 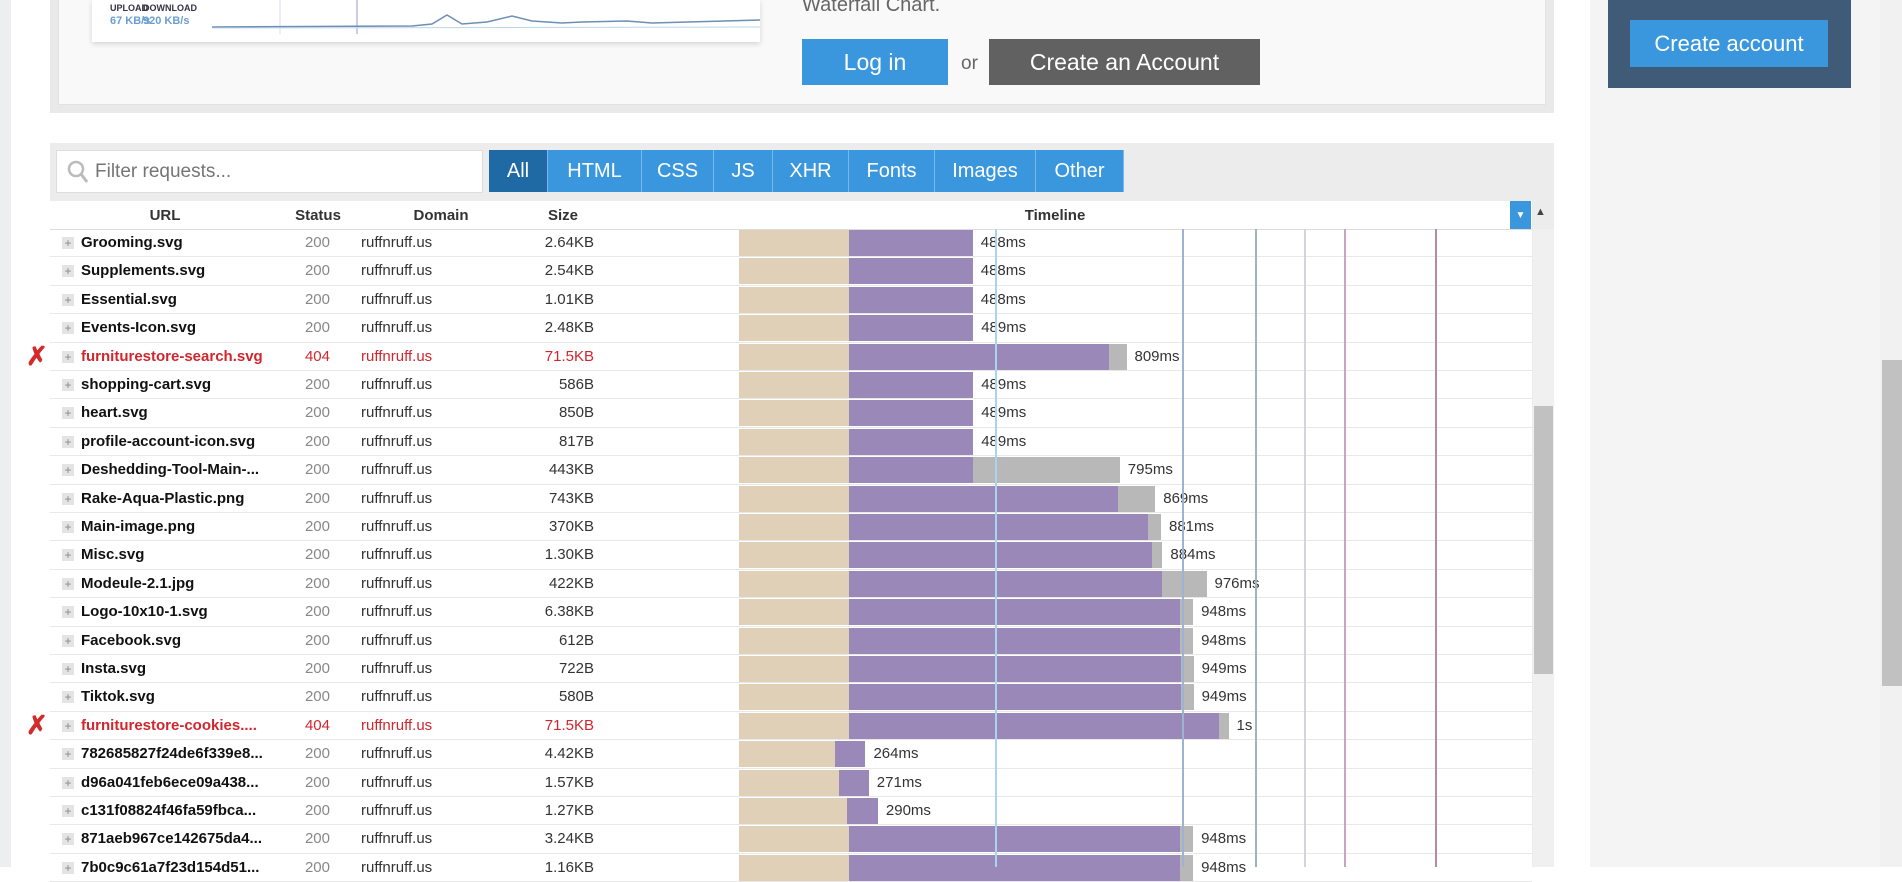 What do you see at coordinates (892, 171) in the screenshot?
I see `tab-fonts: Fonts` at bounding box center [892, 171].